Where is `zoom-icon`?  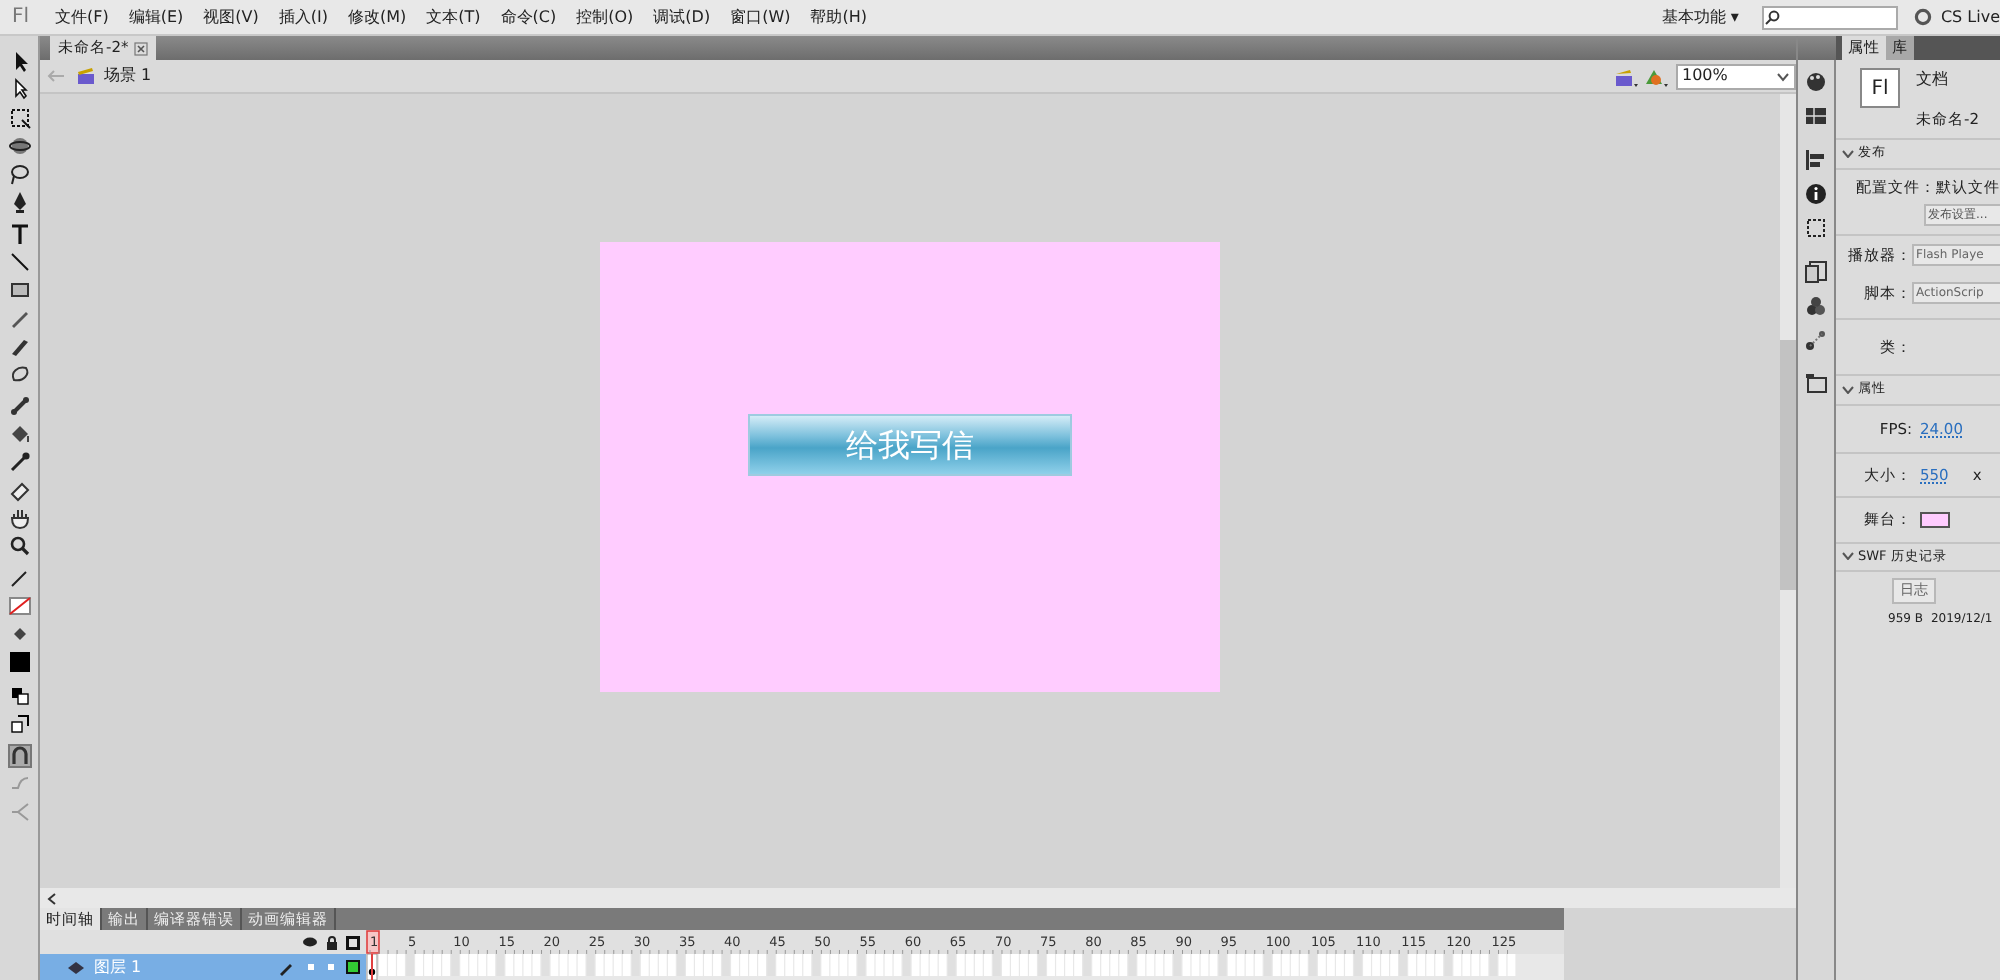 zoom-icon is located at coordinates (19, 546).